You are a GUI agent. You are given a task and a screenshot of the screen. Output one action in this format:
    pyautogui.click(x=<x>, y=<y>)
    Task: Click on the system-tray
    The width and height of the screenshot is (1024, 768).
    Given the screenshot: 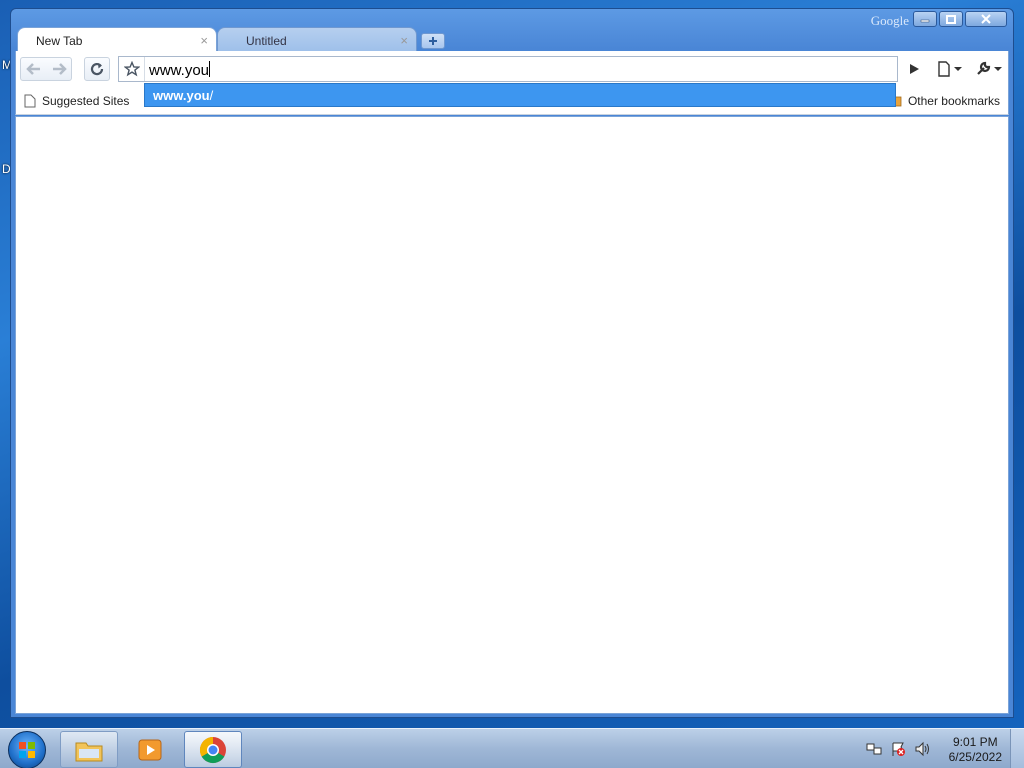 What is the action you would take?
    pyautogui.click(x=898, y=749)
    